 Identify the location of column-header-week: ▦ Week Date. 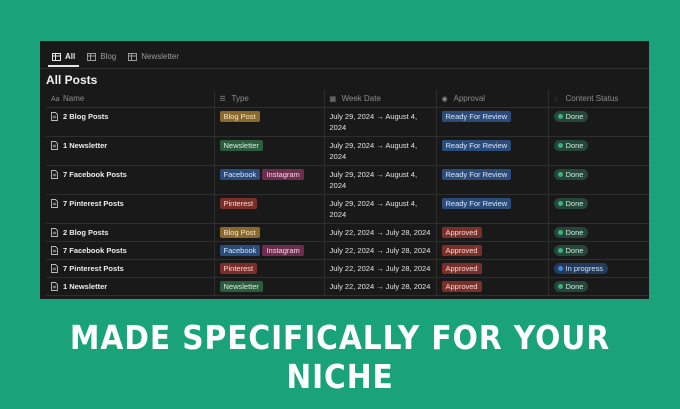
(379, 99).